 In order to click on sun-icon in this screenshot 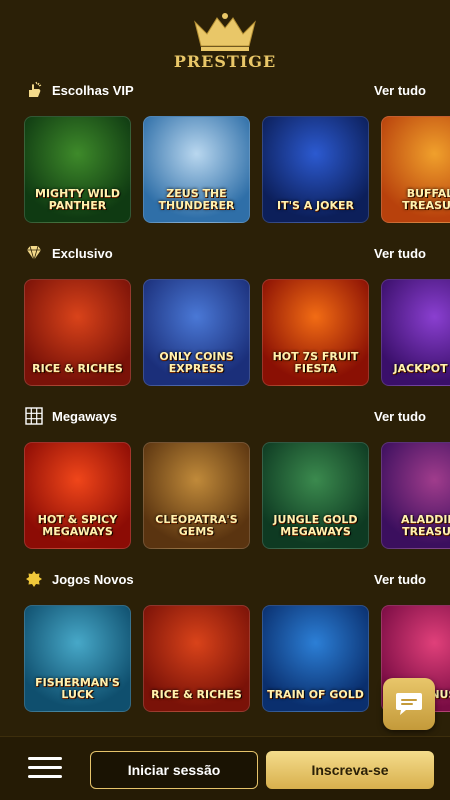, I will do `click(34, 579)`.